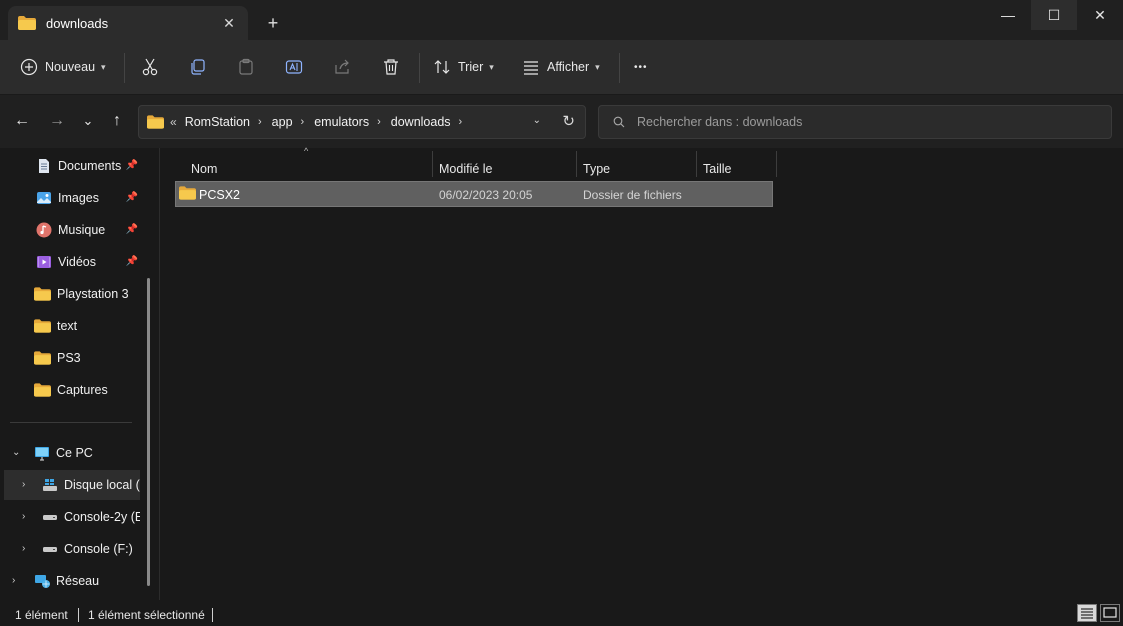 This screenshot has height=626, width=1123. What do you see at coordinates (273, 23) in the screenshot?
I see `new-tab-button: +` at bounding box center [273, 23].